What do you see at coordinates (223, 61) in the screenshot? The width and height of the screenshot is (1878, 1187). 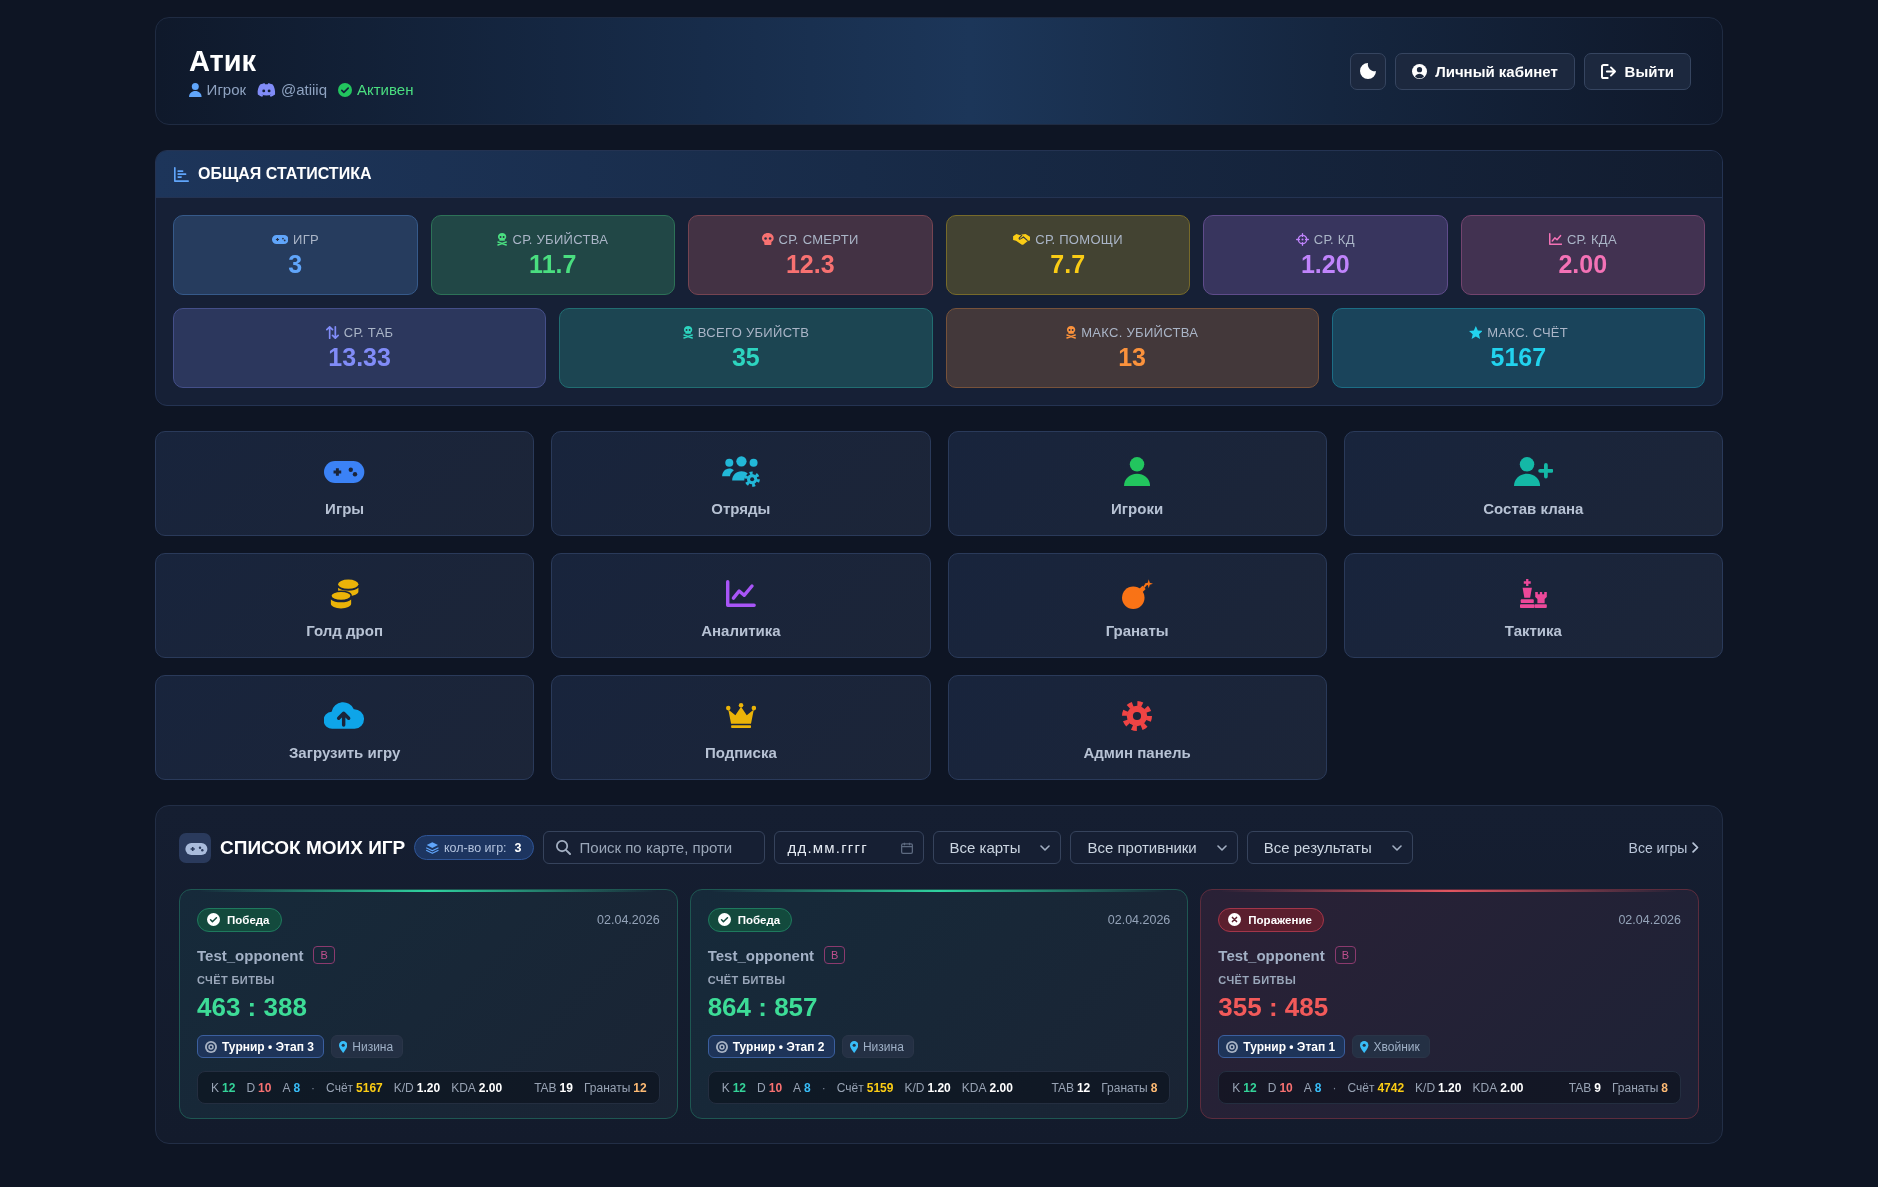 I see `page-title: Атик` at bounding box center [223, 61].